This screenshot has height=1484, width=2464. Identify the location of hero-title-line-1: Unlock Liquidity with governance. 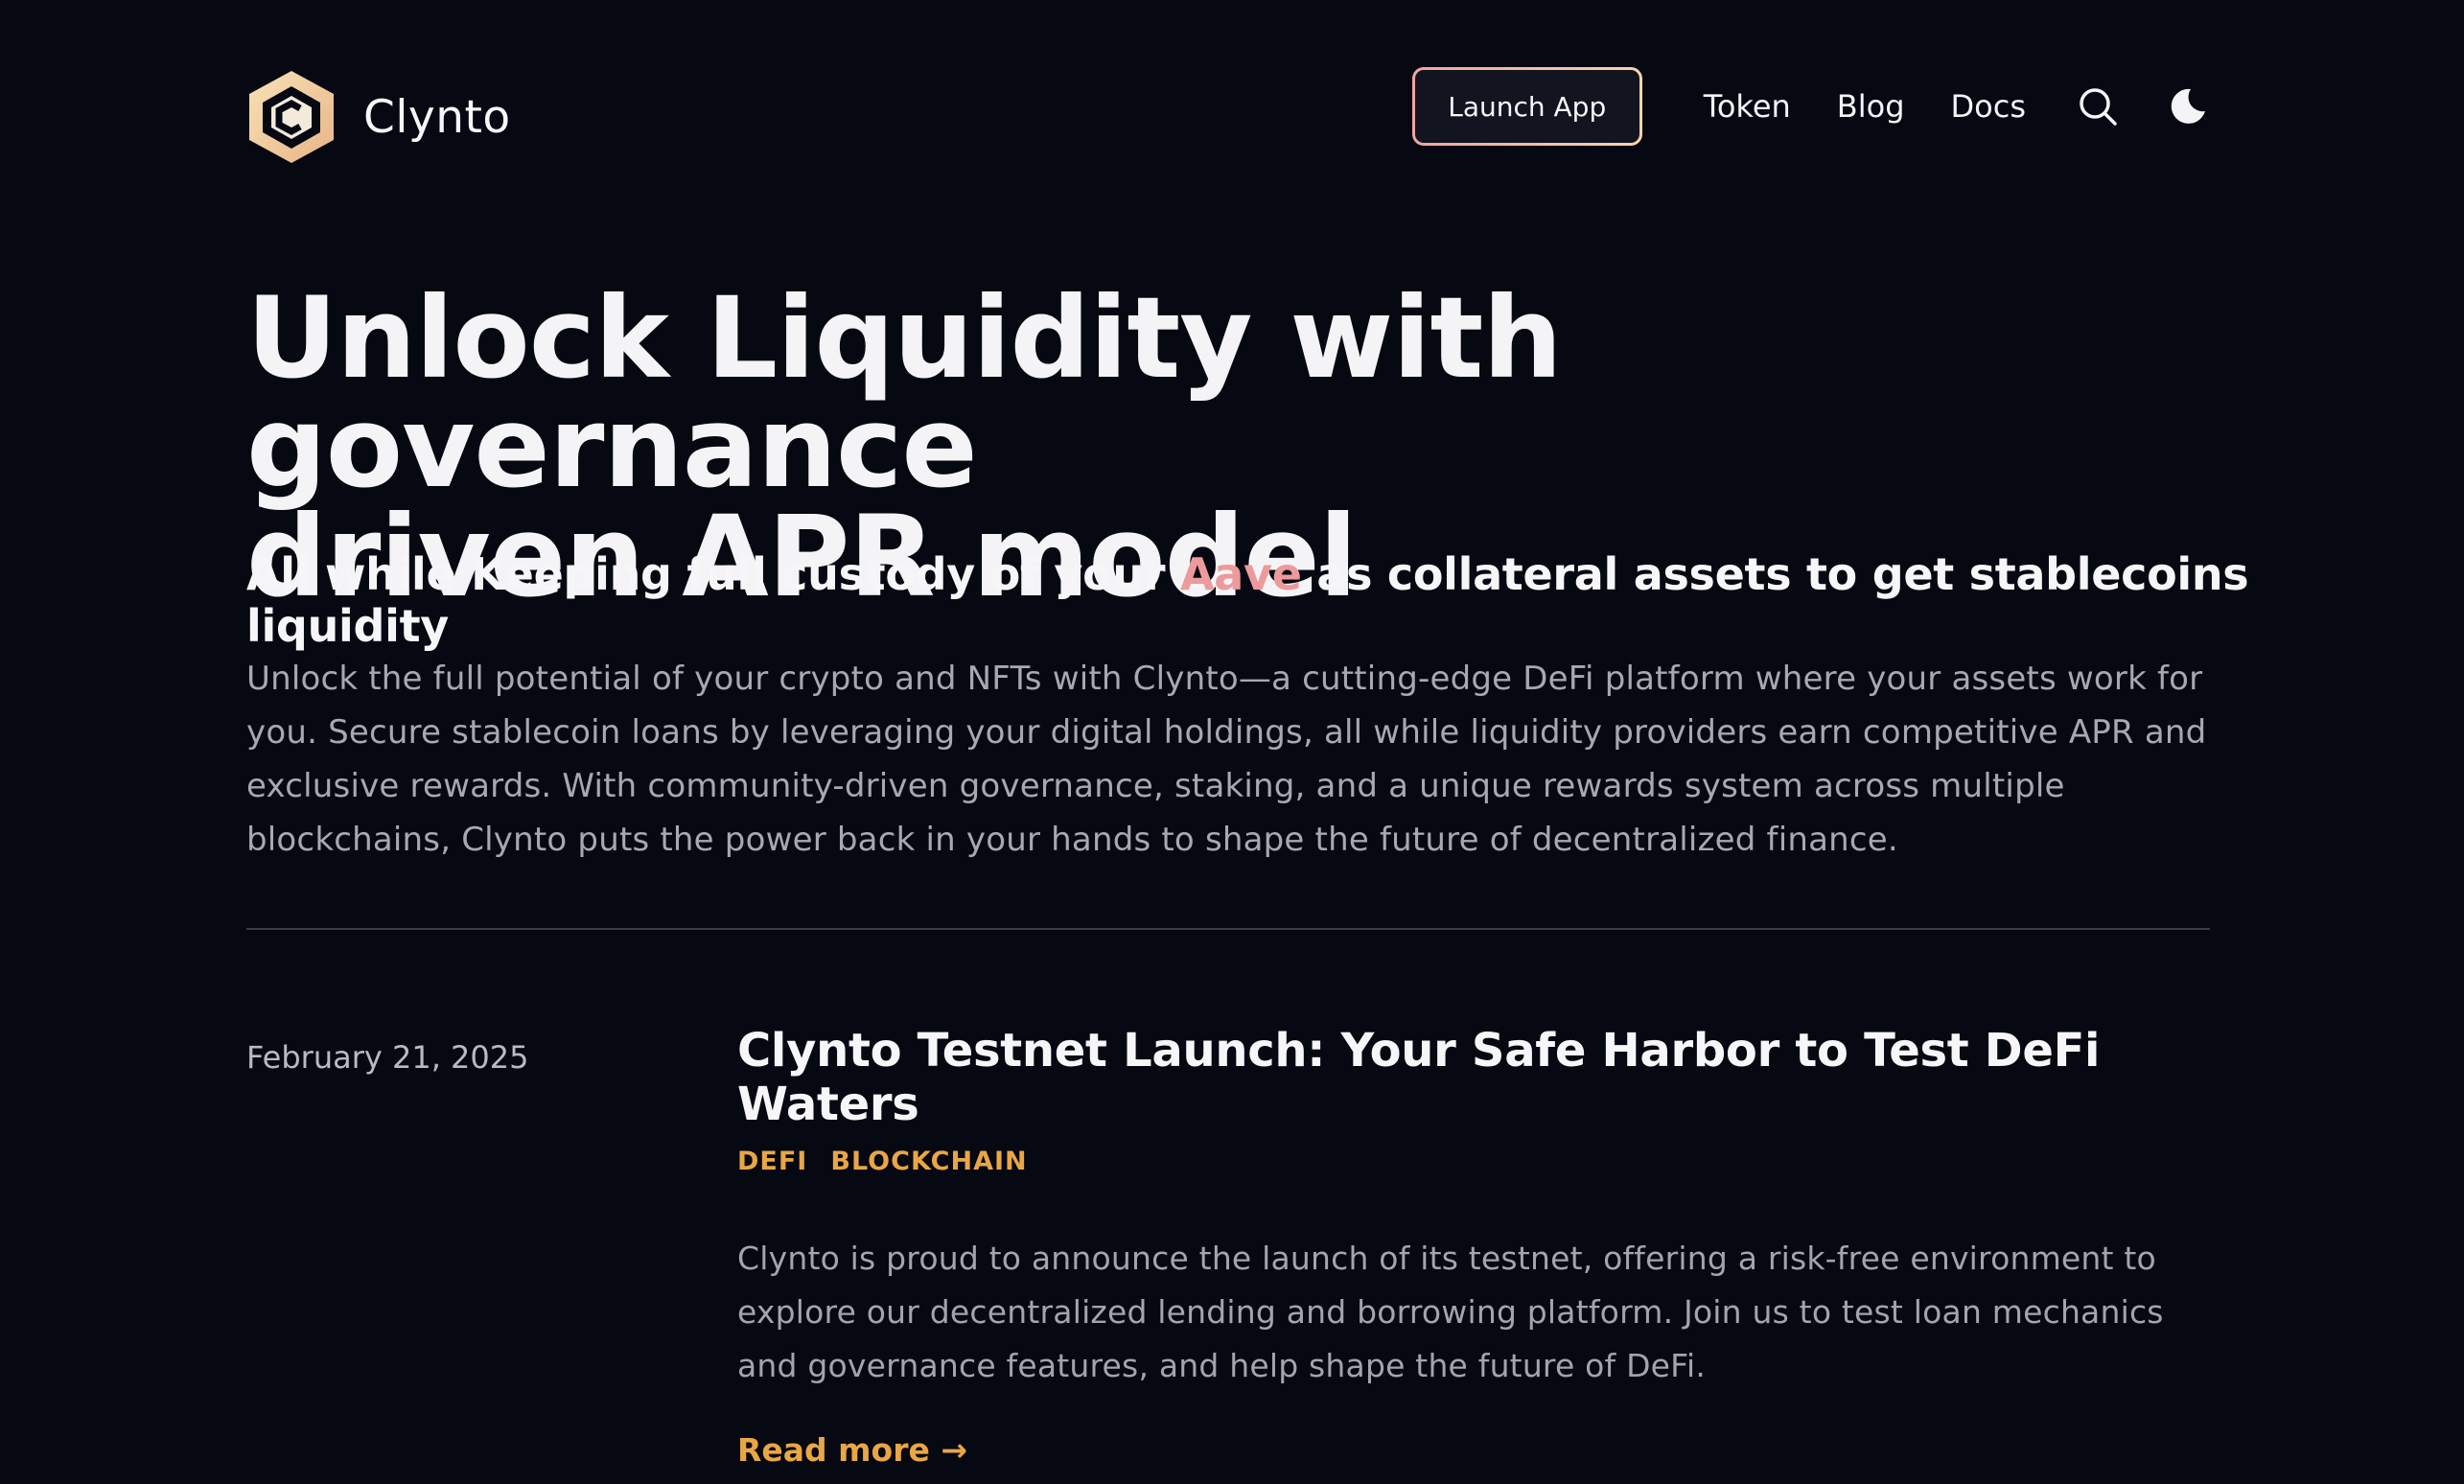
(904, 392).